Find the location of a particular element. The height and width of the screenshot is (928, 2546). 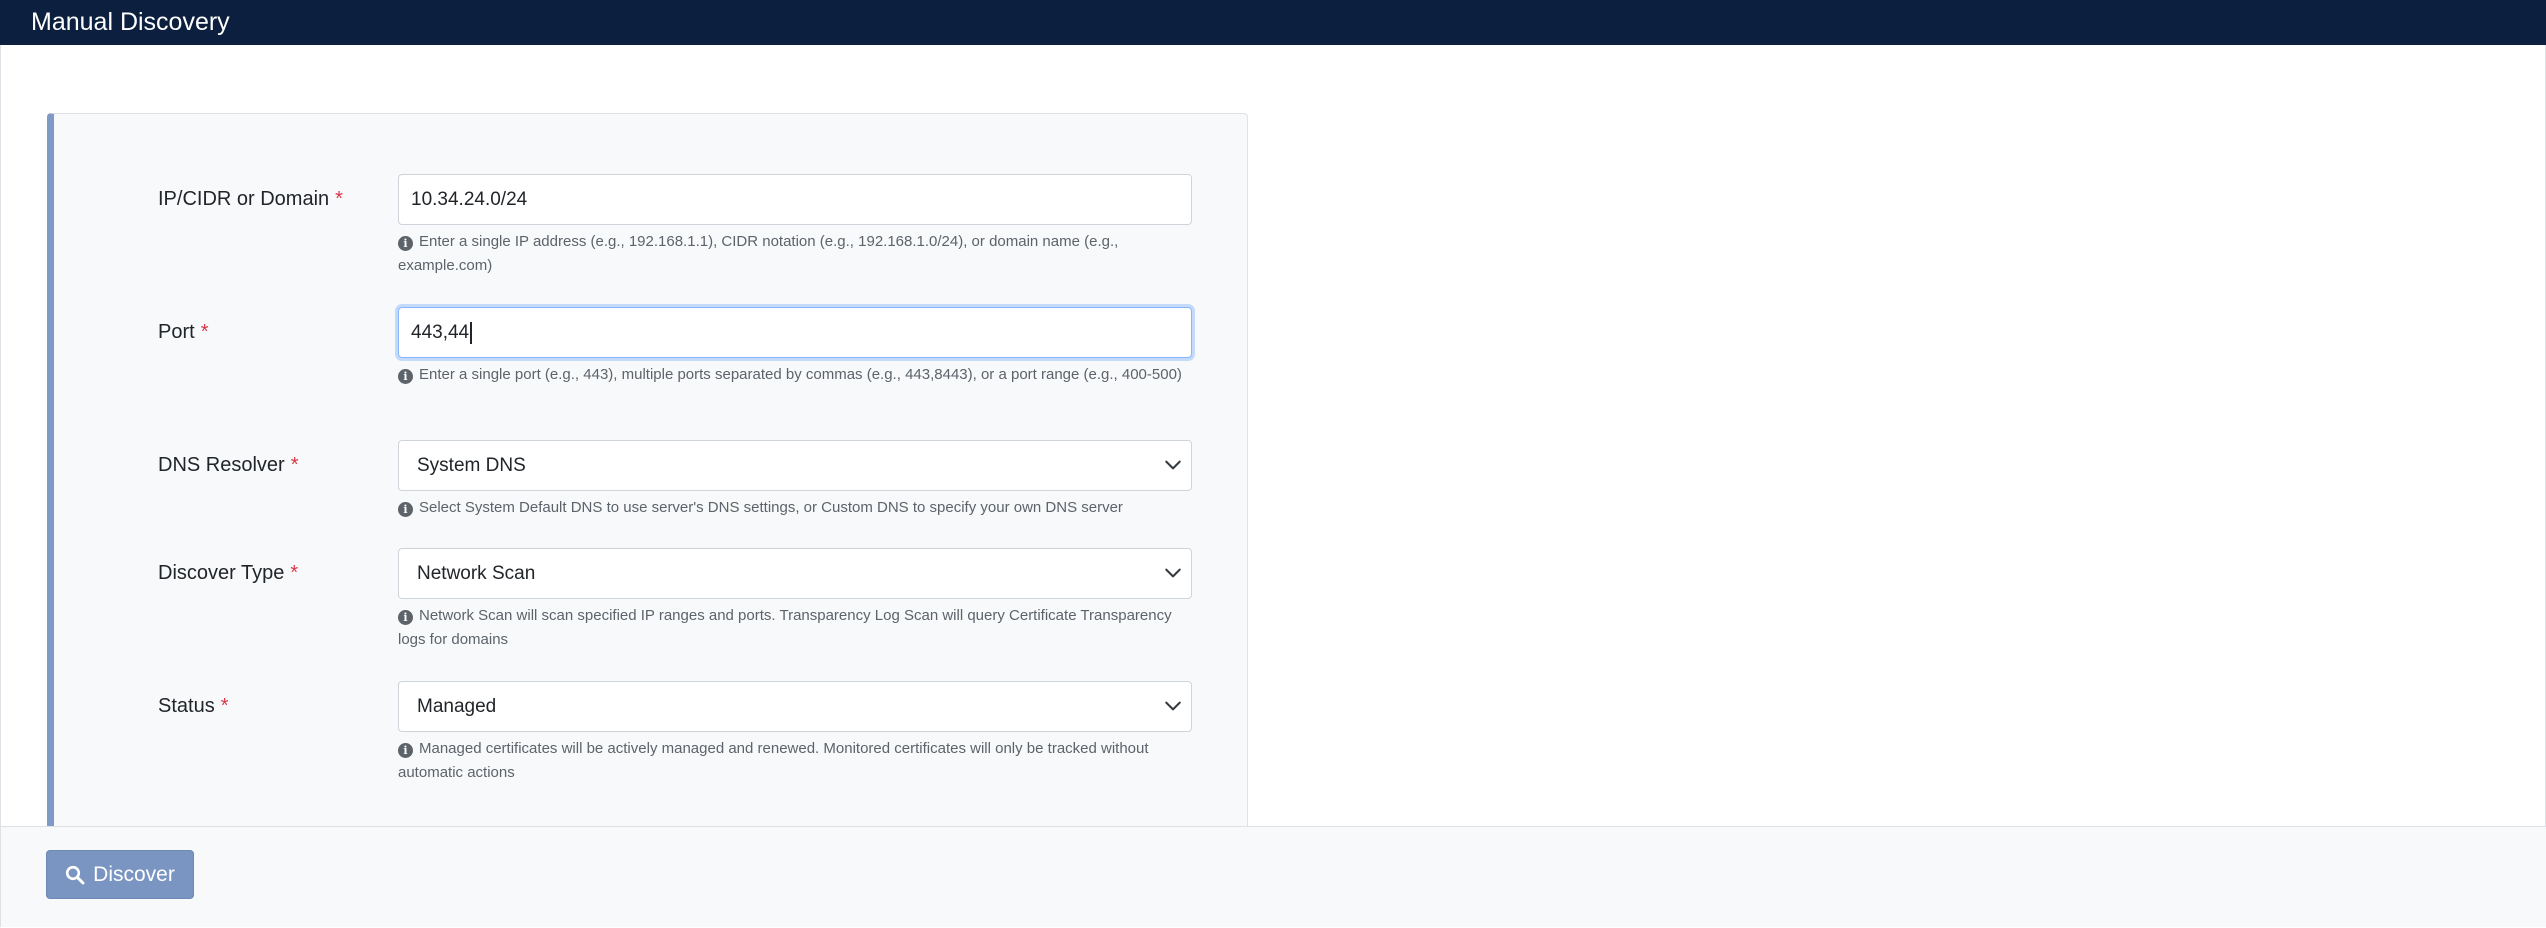

card-footer: Discover is located at coordinates (1273, 876).